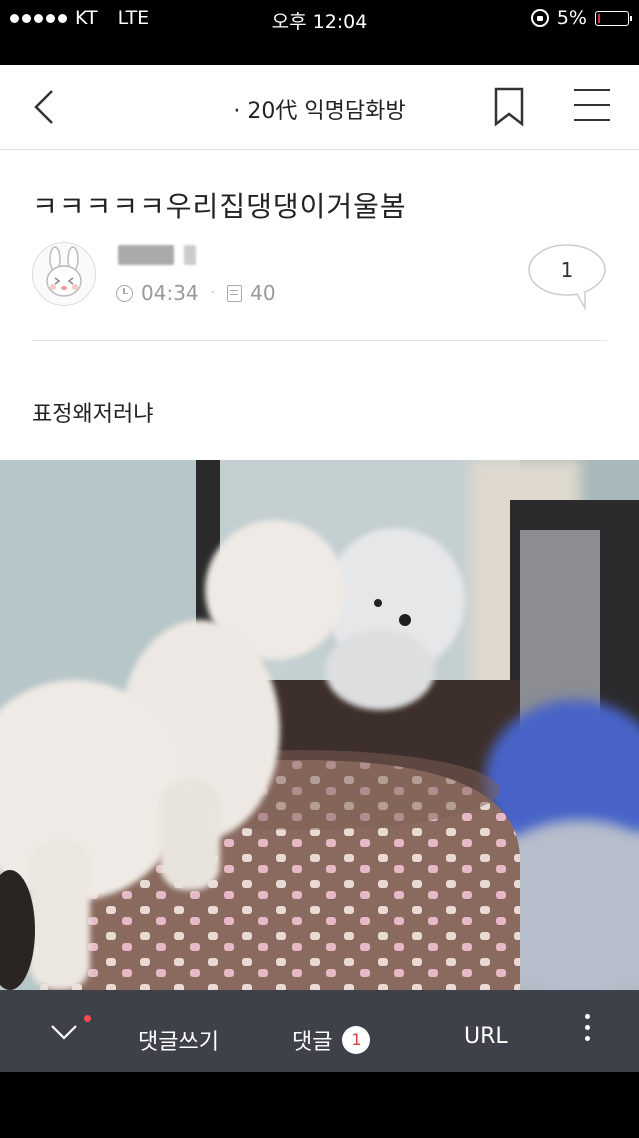 Image resolution: width=639 pixels, height=1138 pixels. Describe the element at coordinates (178, 1040) in the screenshot. I see `write-comment-button: 댓글쓰기` at that location.